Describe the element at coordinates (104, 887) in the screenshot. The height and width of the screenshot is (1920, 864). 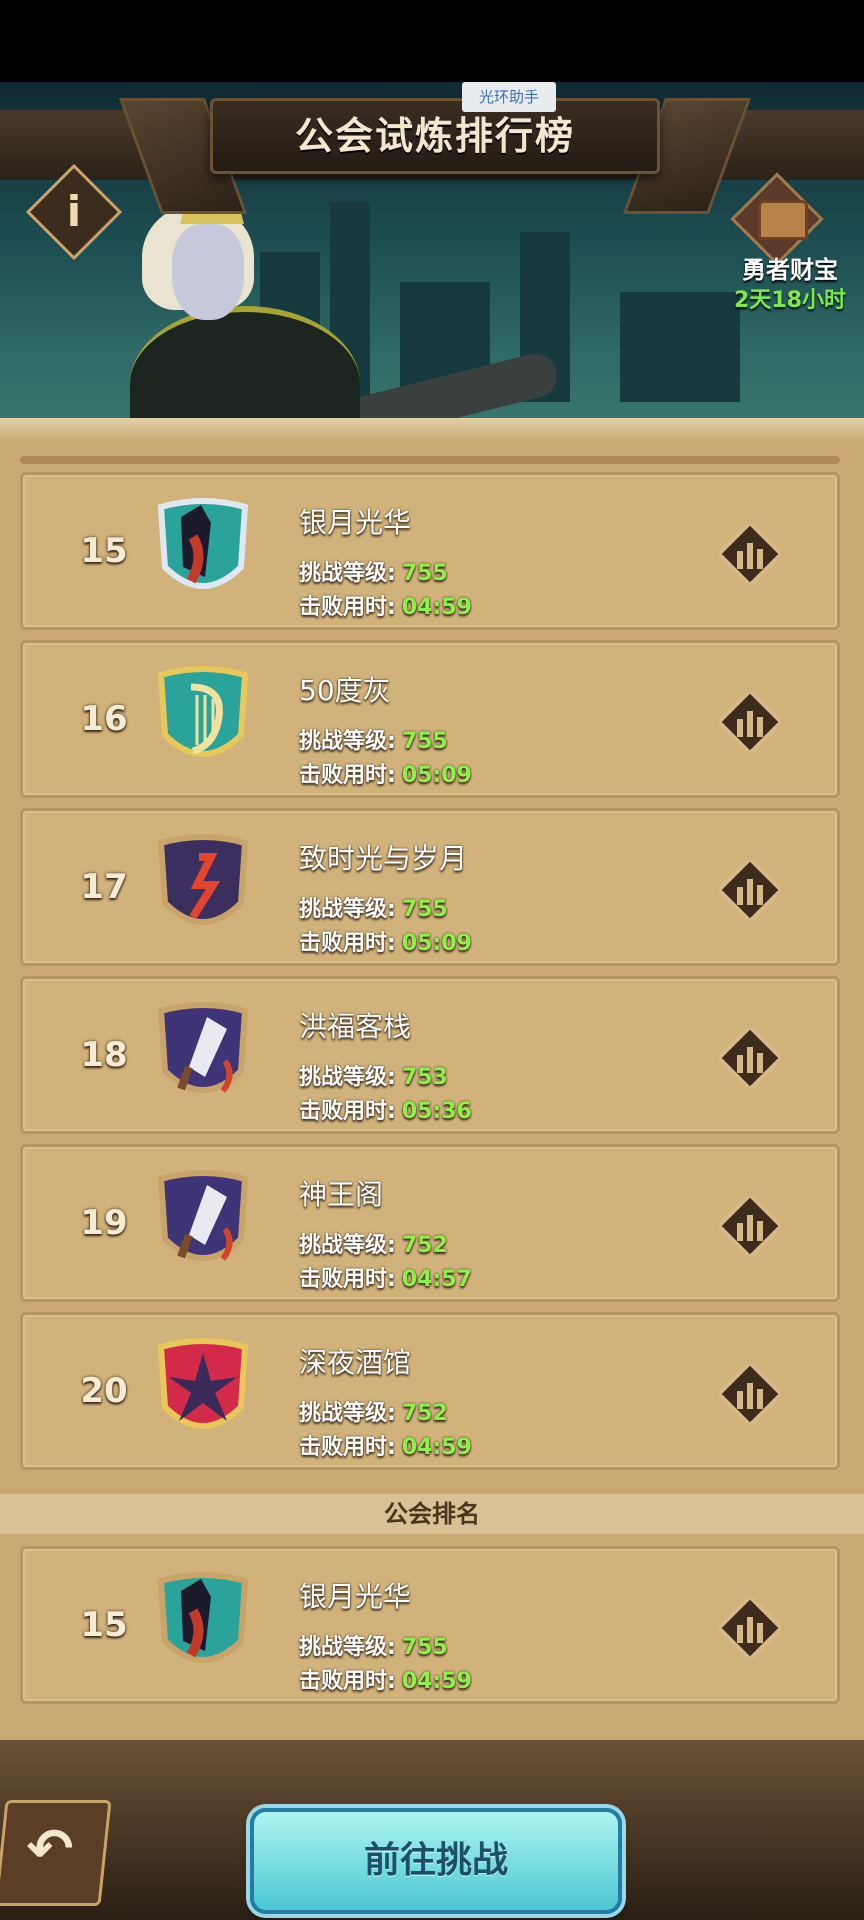
I see `rank-number: 17` at that location.